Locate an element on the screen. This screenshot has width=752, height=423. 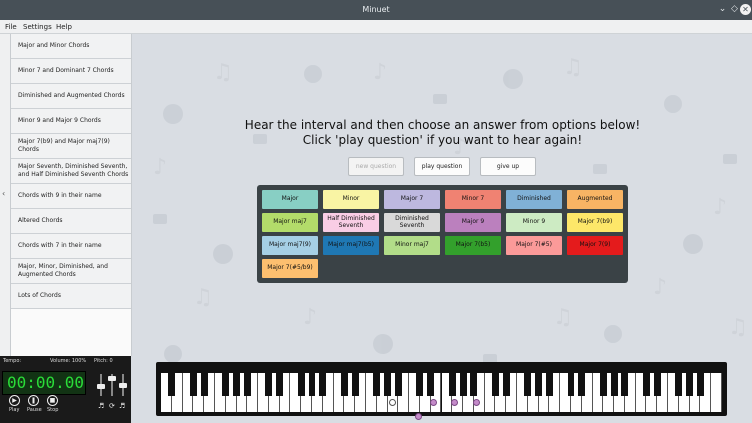
stop-icon: ■ is located at coordinates (52, 400).